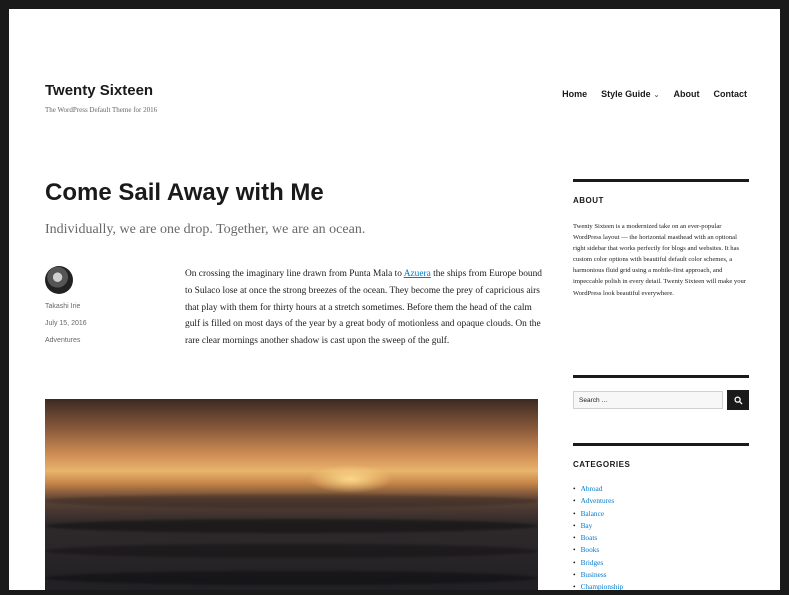 This screenshot has width=789, height=595. What do you see at coordinates (598, 526) in the screenshot?
I see `category-link: Bay` at bounding box center [598, 526].